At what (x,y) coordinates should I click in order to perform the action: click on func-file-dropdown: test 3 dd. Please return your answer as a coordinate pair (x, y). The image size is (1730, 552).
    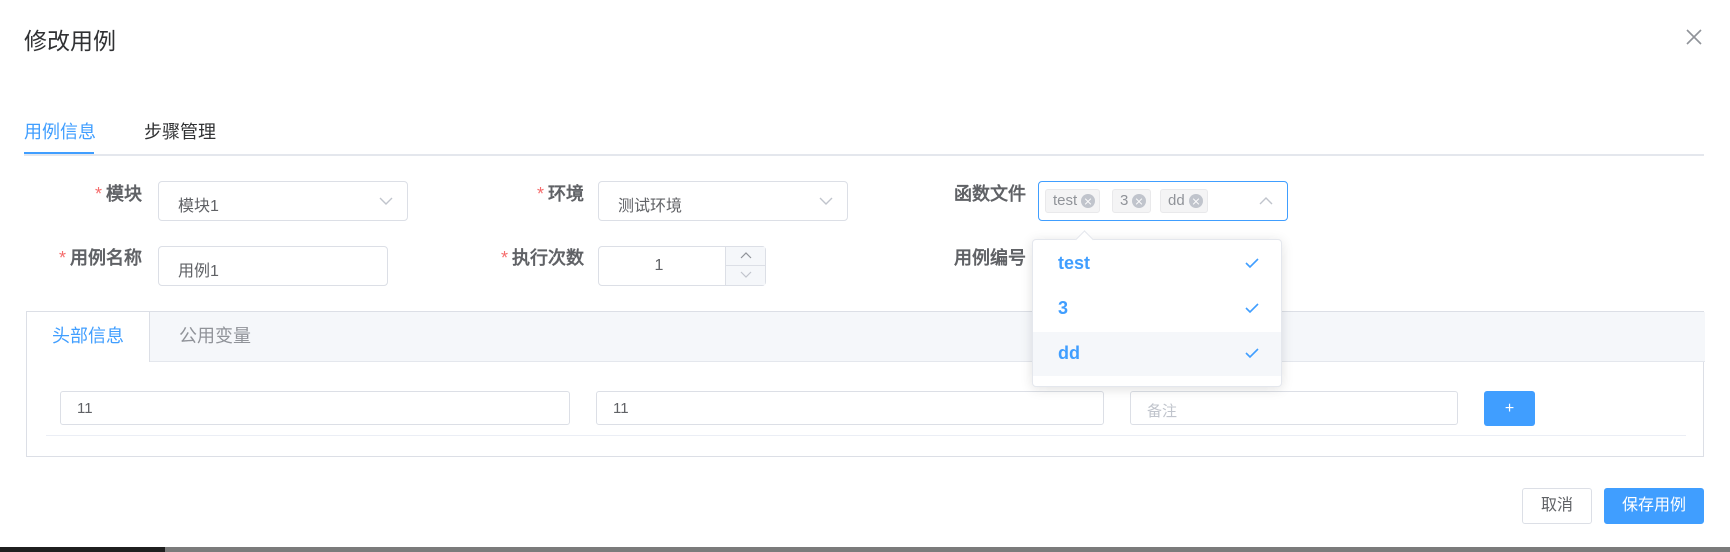
    Looking at the image, I should click on (1157, 308).